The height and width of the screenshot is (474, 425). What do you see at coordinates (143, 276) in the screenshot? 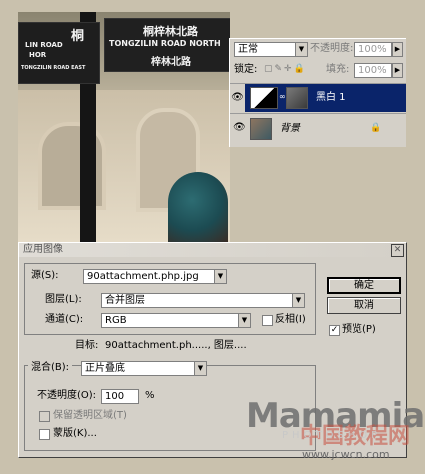
I see `source-value: 90attachment.php.jpg` at bounding box center [143, 276].